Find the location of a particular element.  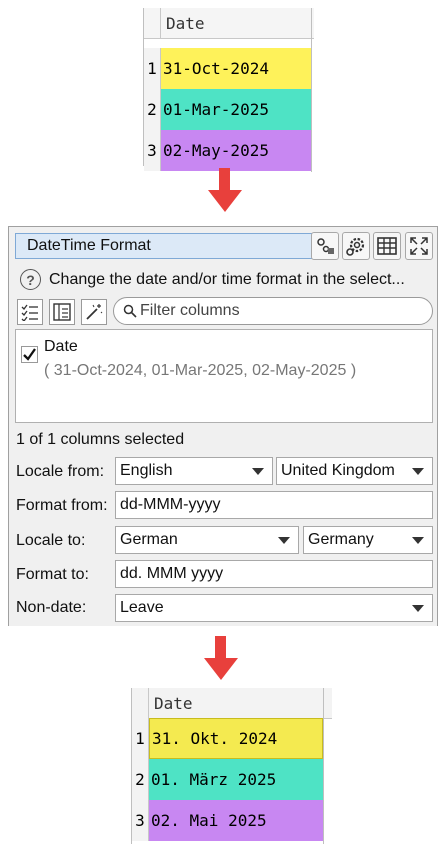

non-date-select: Leave is located at coordinates (274, 608).